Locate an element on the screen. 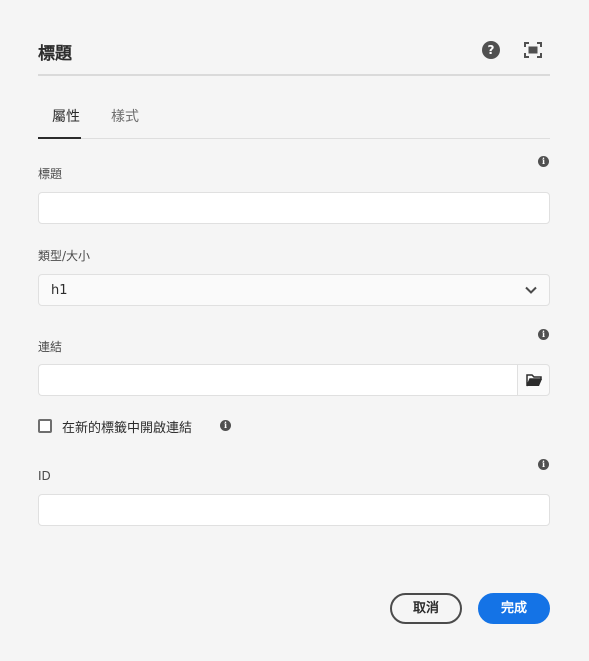  active-tab-indicator is located at coordinates (59, 138).